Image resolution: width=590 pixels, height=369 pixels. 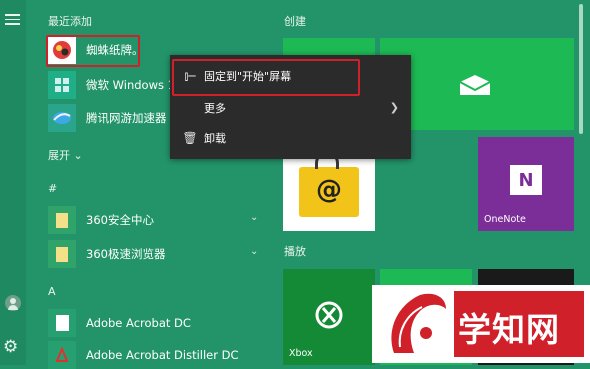 What do you see at coordinates (13, 303) in the screenshot?
I see `user-avatar-icon` at bounding box center [13, 303].